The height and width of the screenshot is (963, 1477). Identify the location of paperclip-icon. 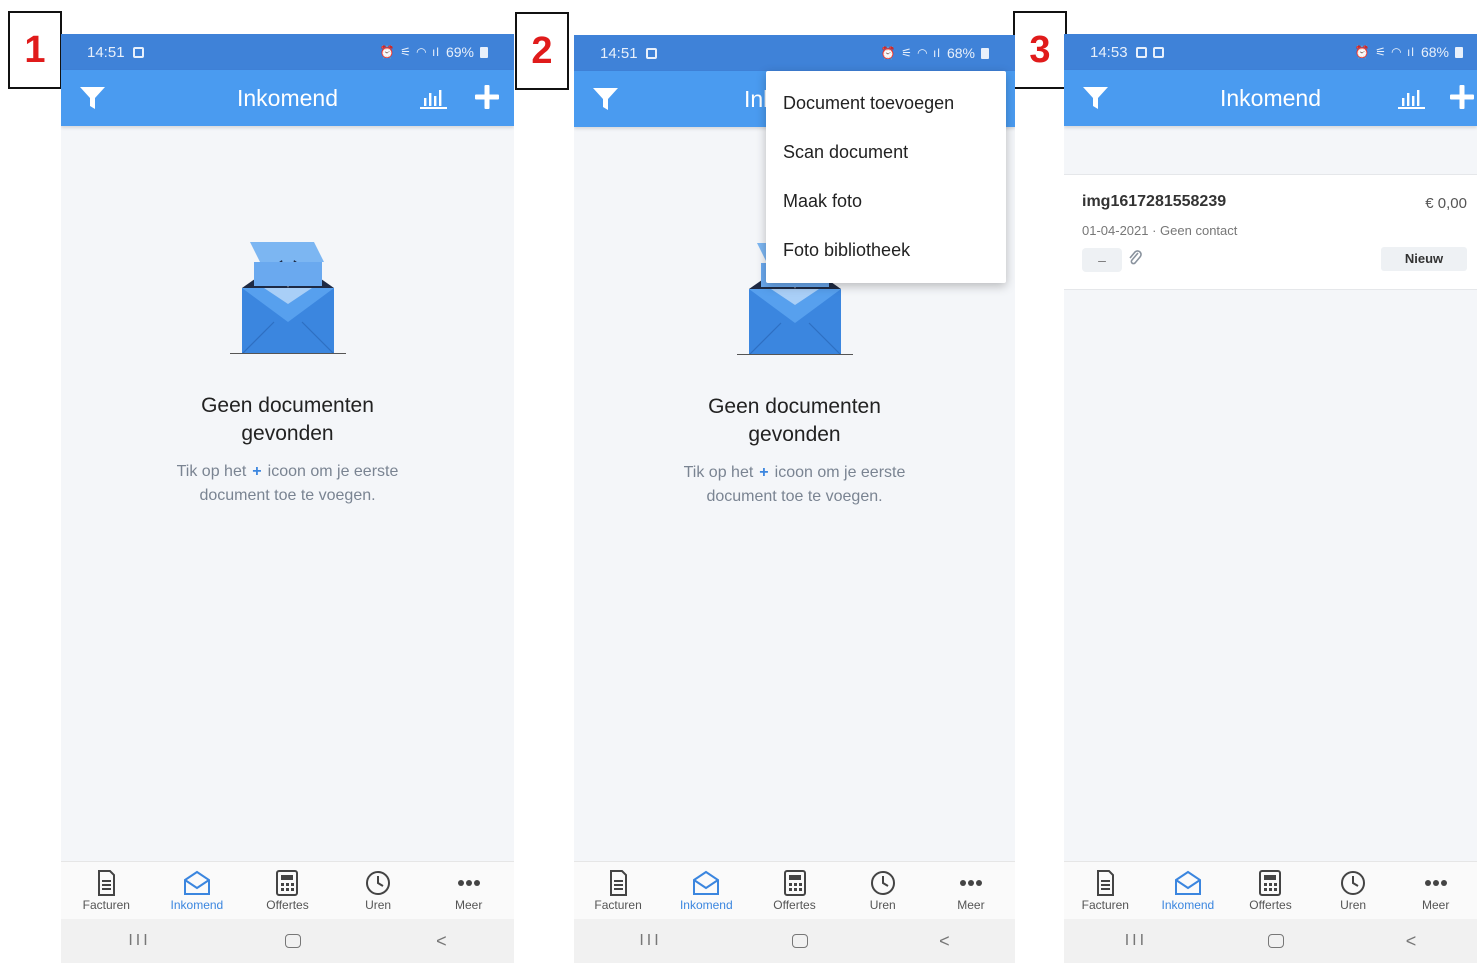
(1135, 257).